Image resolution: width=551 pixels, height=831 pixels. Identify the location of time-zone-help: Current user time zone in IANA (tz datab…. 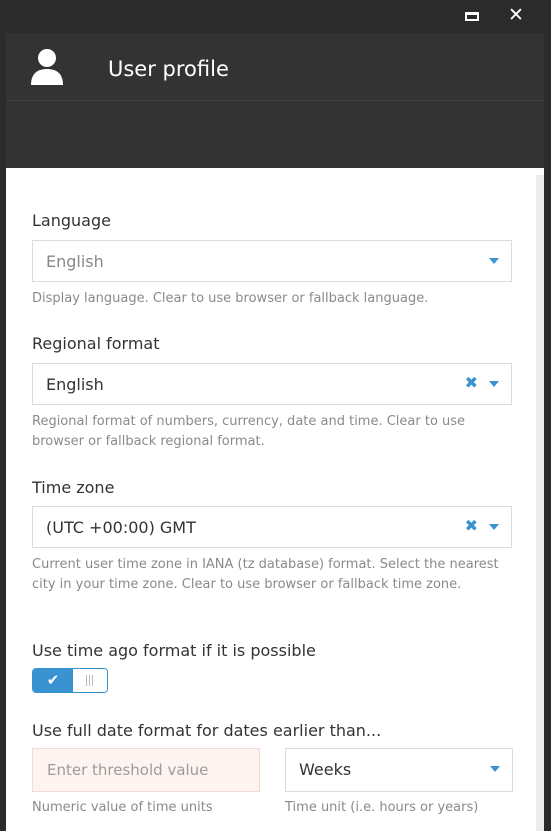
(265, 574).